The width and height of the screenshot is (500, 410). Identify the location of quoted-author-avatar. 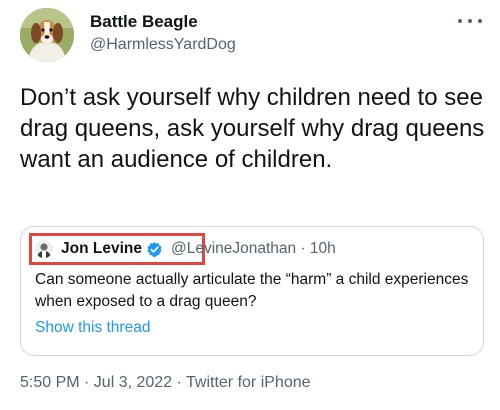
(44, 249).